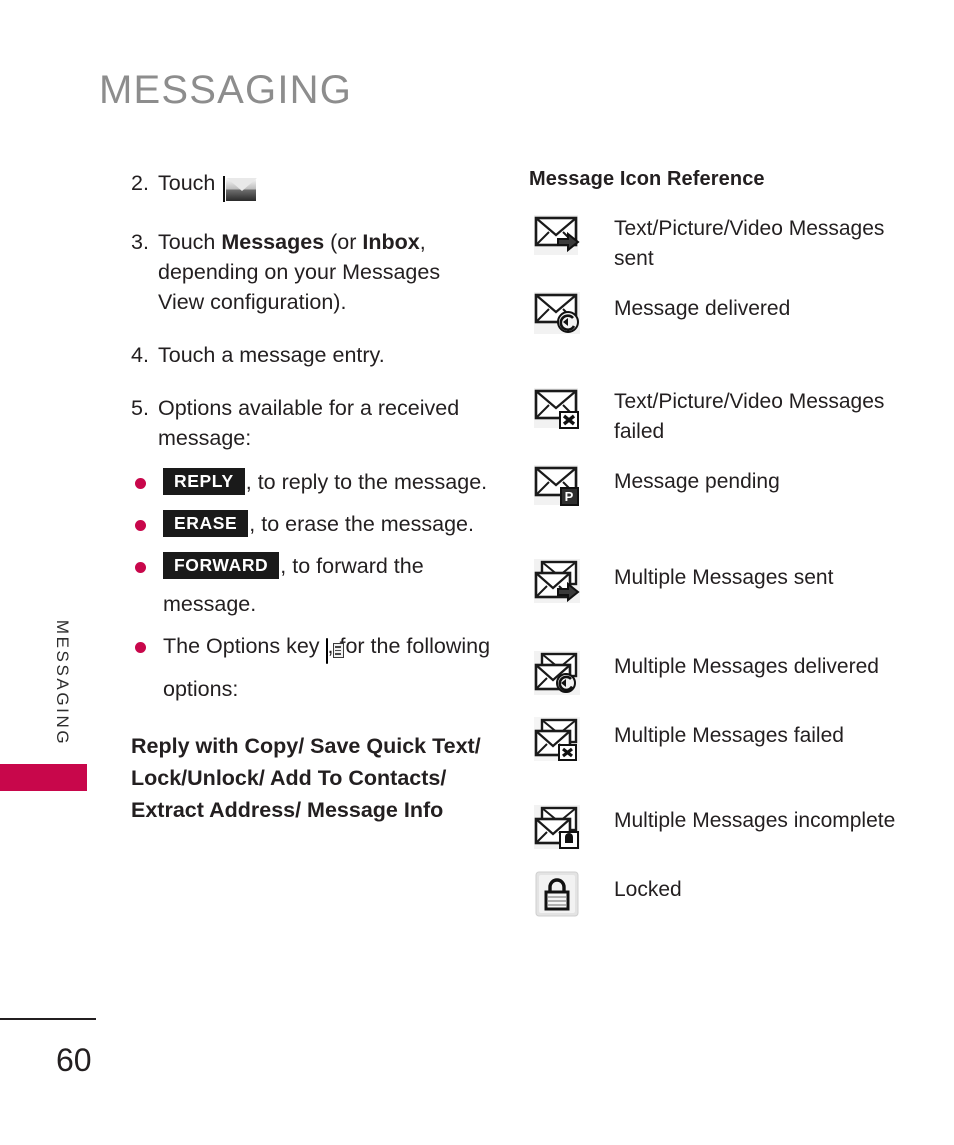 The height and width of the screenshot is (1145, 954). I want to click on step-part-2: (or, so click(343, 242).